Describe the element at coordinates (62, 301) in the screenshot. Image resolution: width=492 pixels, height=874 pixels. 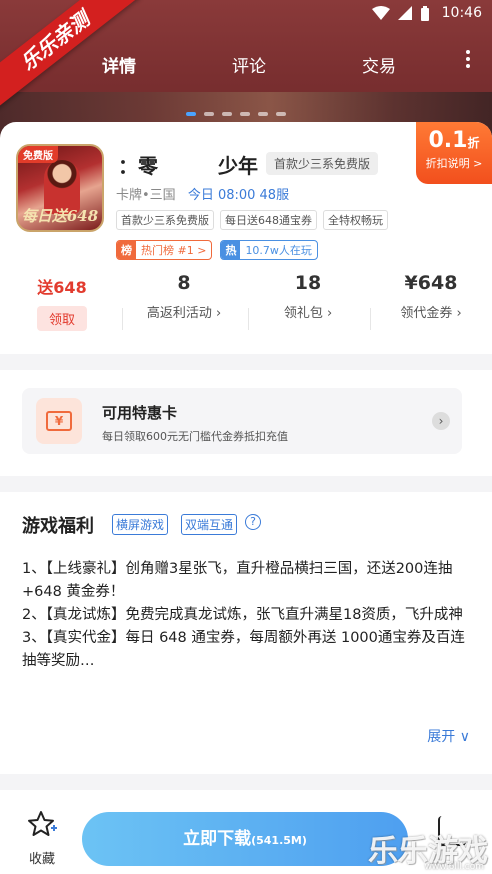
I see `stat-gift-648: 送648 领取` at that location.